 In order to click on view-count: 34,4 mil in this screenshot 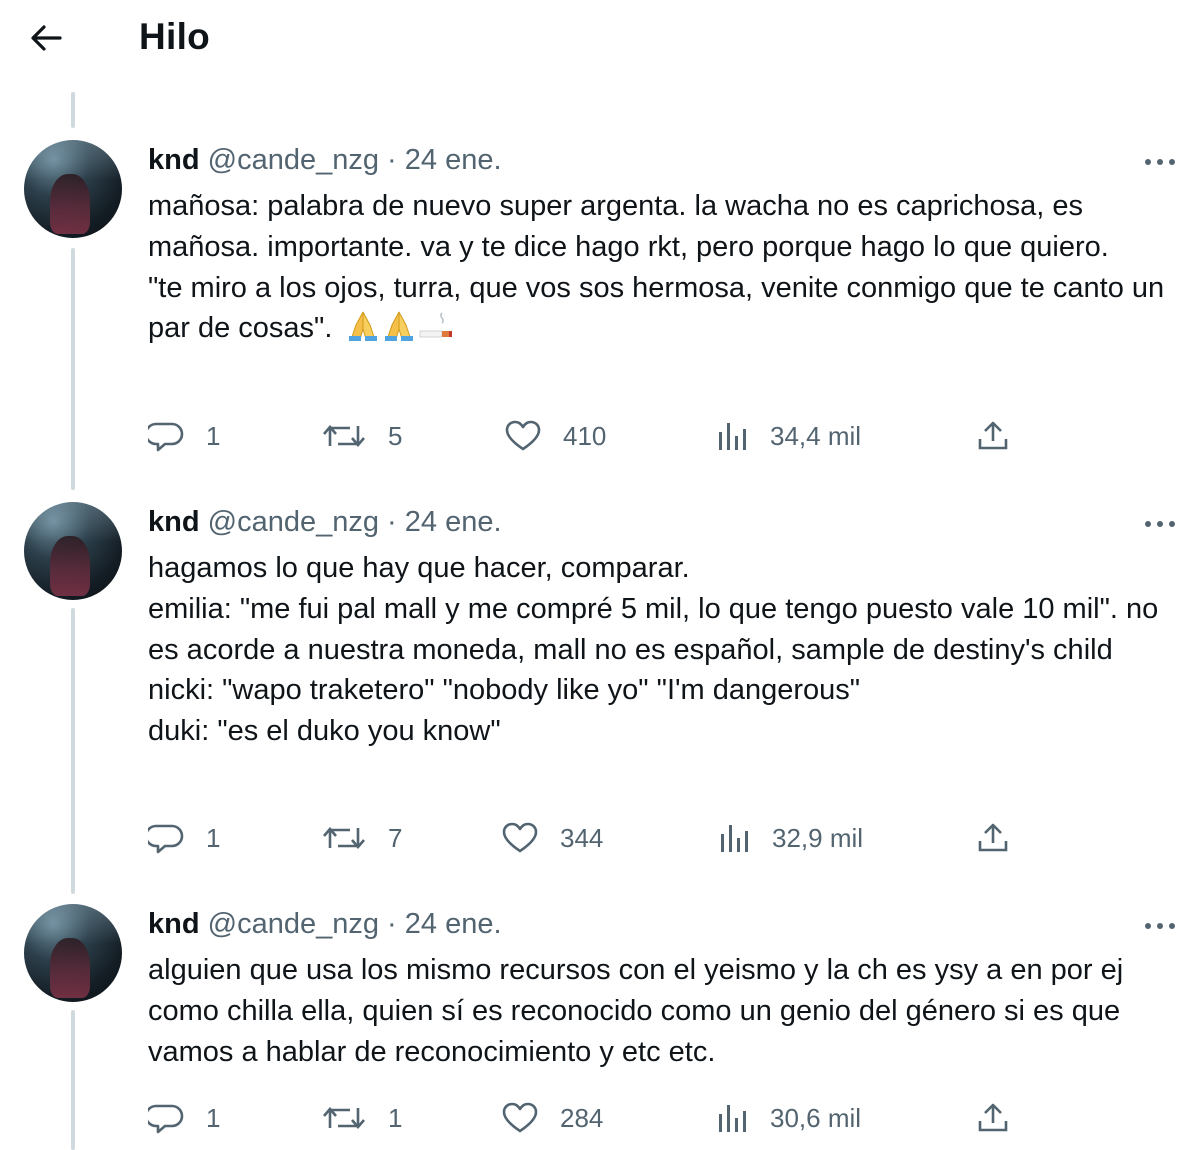, I will do `click(816, 435)`.